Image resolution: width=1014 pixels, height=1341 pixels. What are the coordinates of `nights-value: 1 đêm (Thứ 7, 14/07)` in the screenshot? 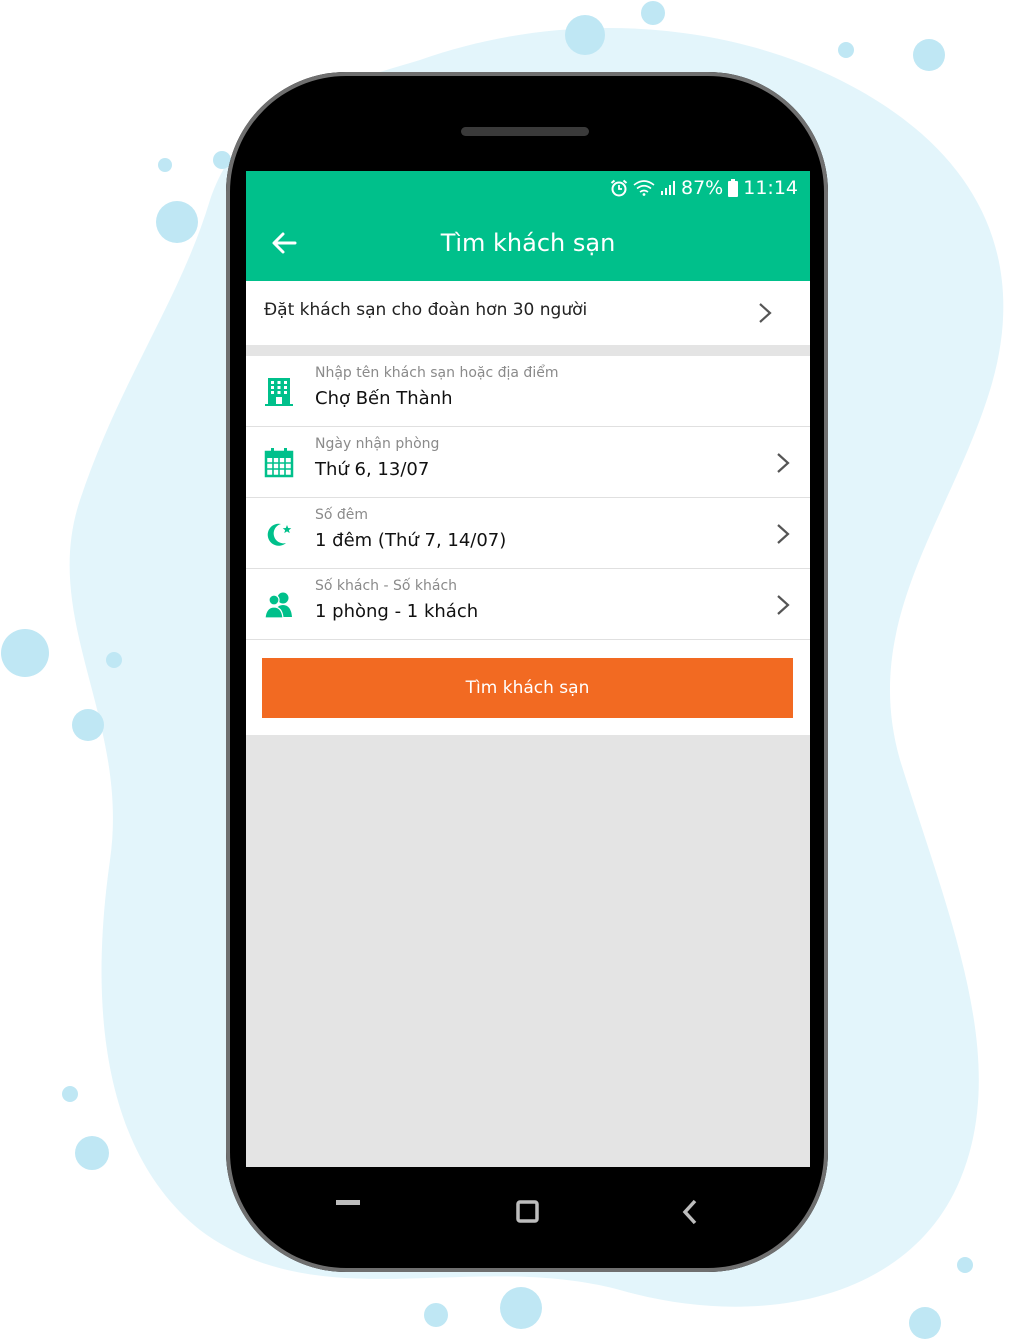 It's located at (411, 540).